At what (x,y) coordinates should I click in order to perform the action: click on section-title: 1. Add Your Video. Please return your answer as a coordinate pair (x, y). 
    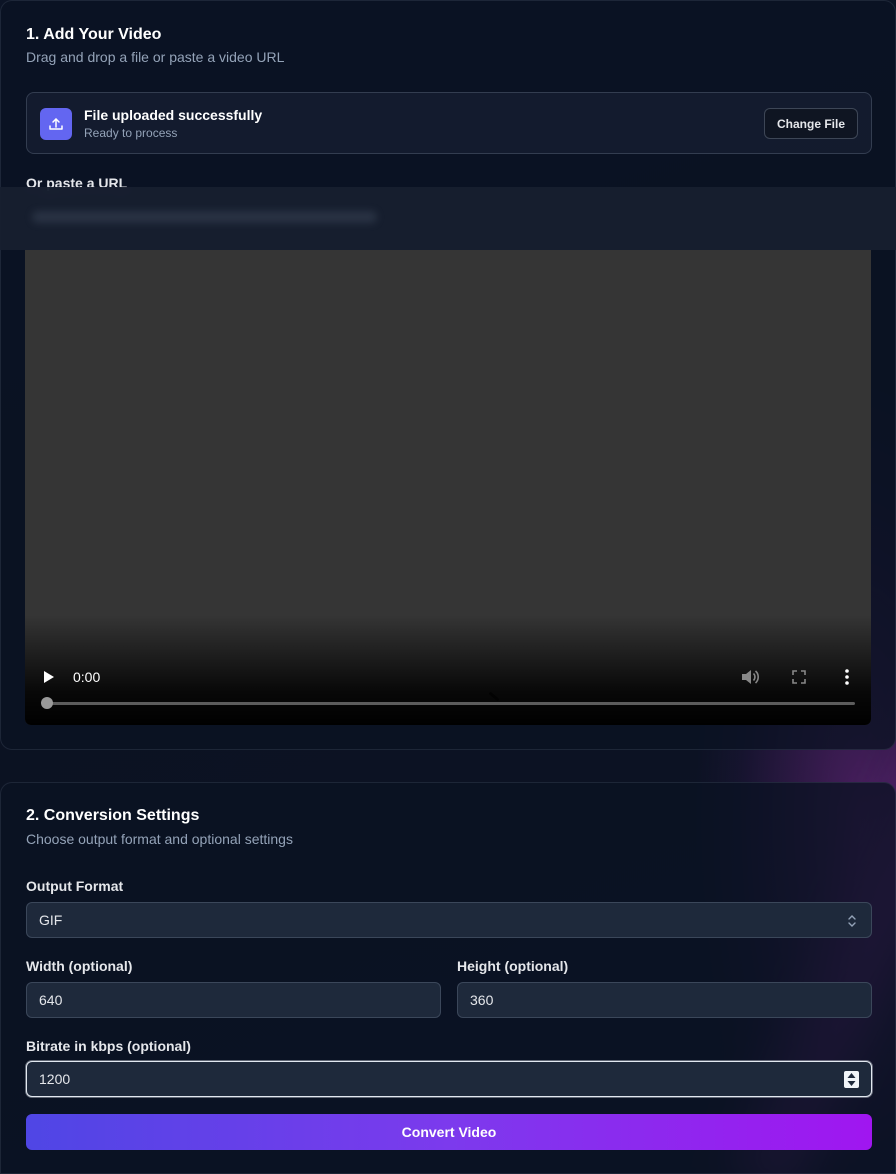
    Looking at the image, I should click on (94, 34).